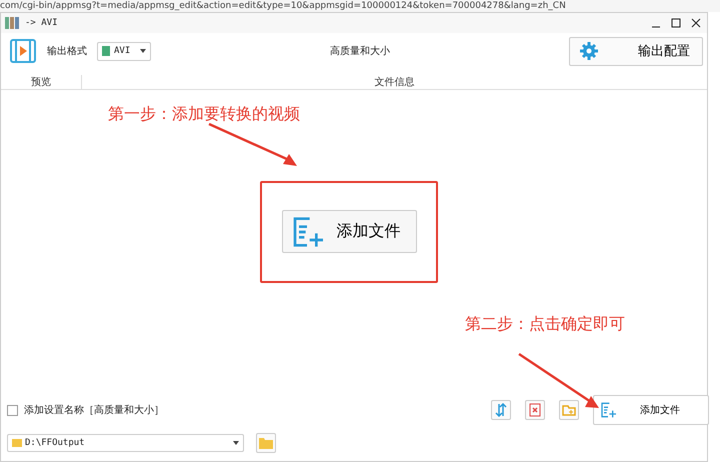 Image resolution: width=720 pixels, height=462 pixels. I want to click on annotation-text: 第二步：点击确定即可, so click(545, 324).